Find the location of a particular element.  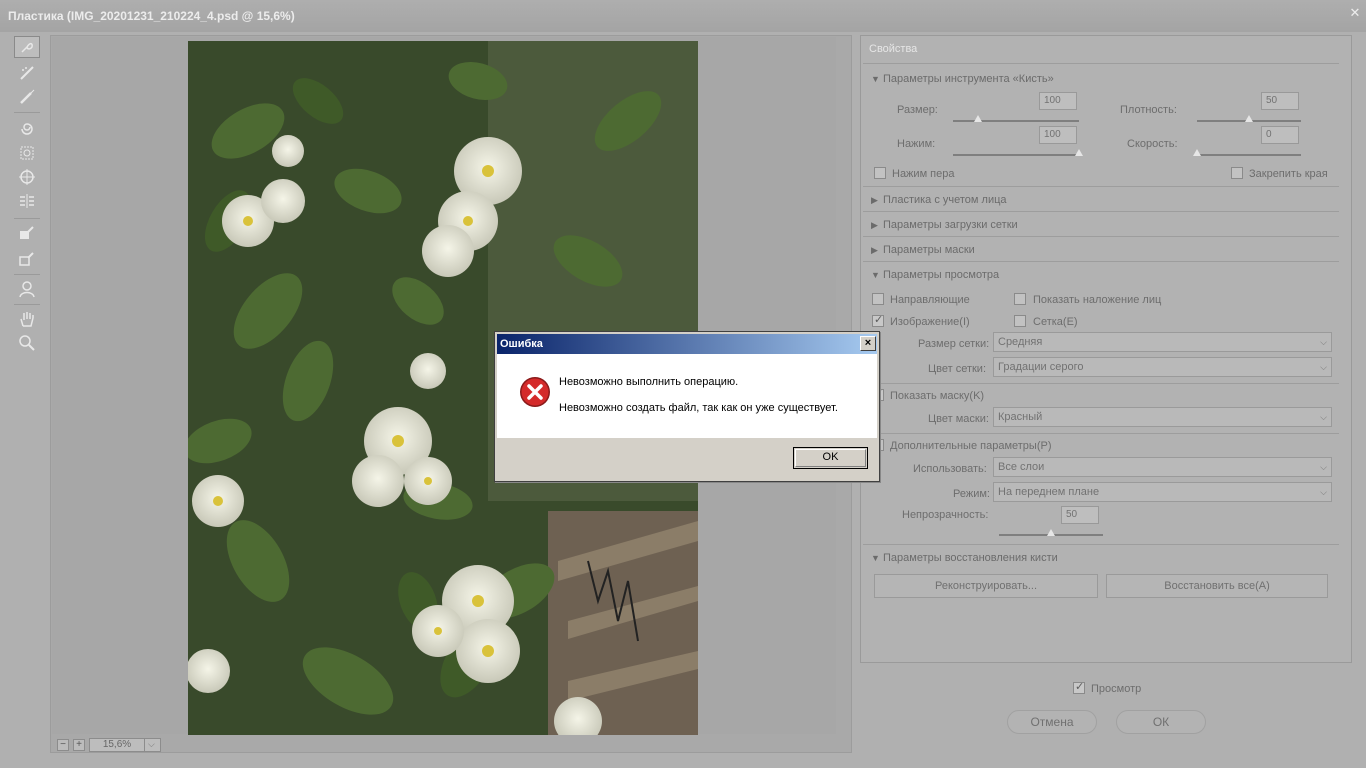

smooth-tool-icon is located at coordinates (27, 97).